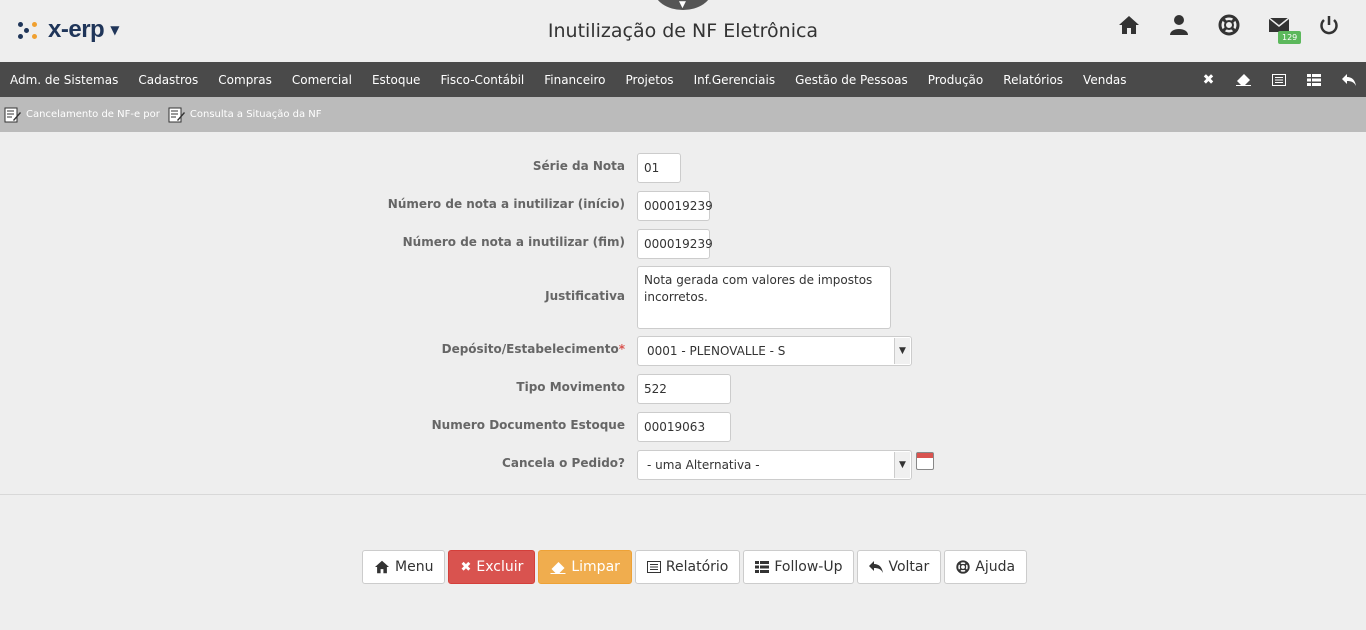 The height and width of the screenshot is (630, 1366). Describe the element at coordinates (1105, 80) in the screenshot. I see `menu-item-vendas: Vendas` at that location.